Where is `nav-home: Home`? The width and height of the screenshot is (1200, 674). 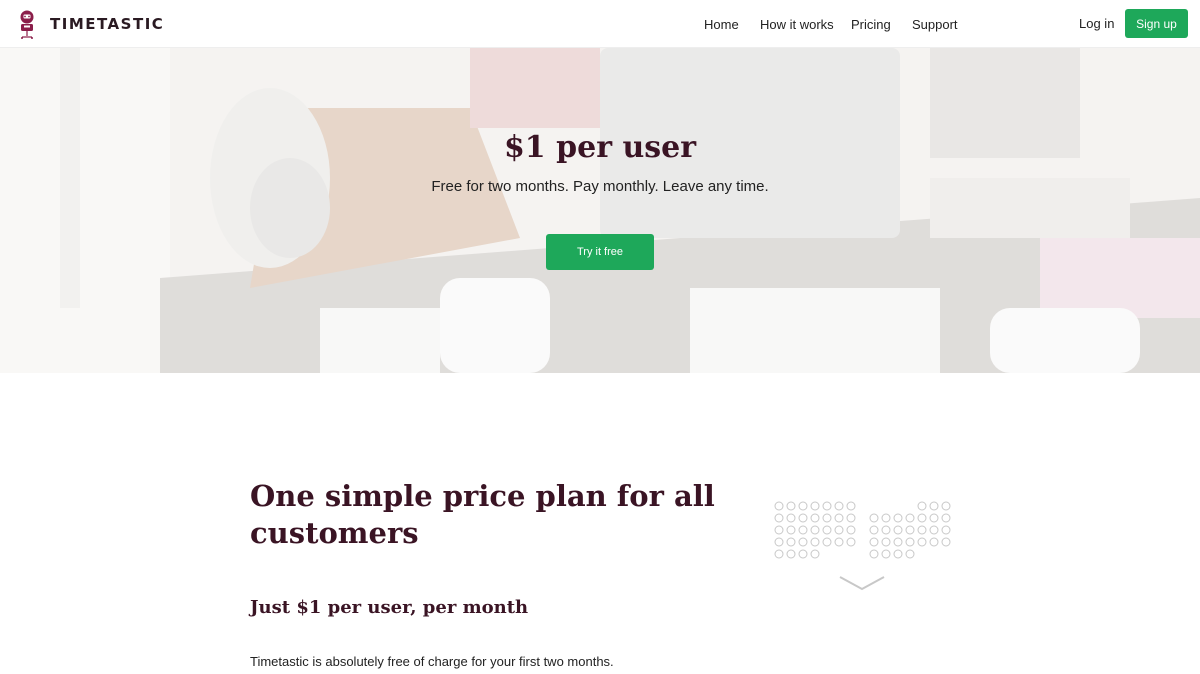
nav-home: Home is located at coordinates (721, 24).